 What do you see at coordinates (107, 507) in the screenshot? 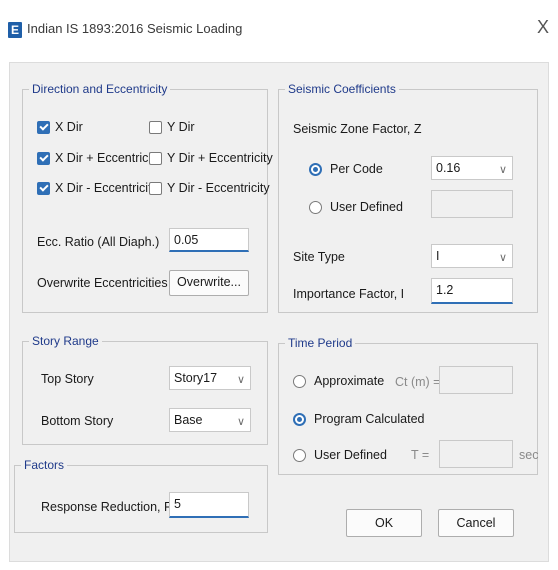
I see `response-reduction-label: Response Reduction, R` at bounding box center [107, 507].